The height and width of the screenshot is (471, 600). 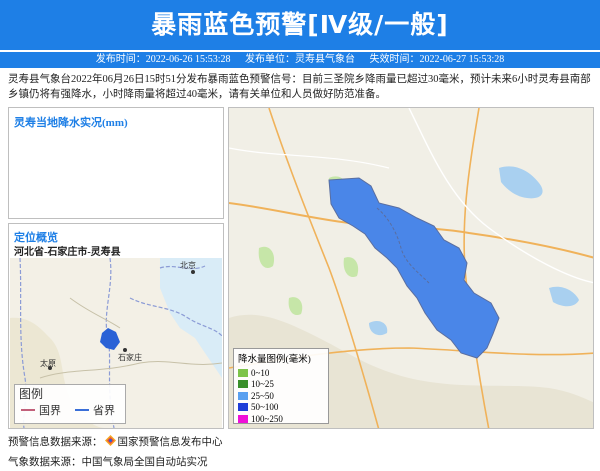 What do you see at coordinates (262, 395) in the screenshot?
I see `legend-label-25-50: 25~50` at bounding box center [262, 395].